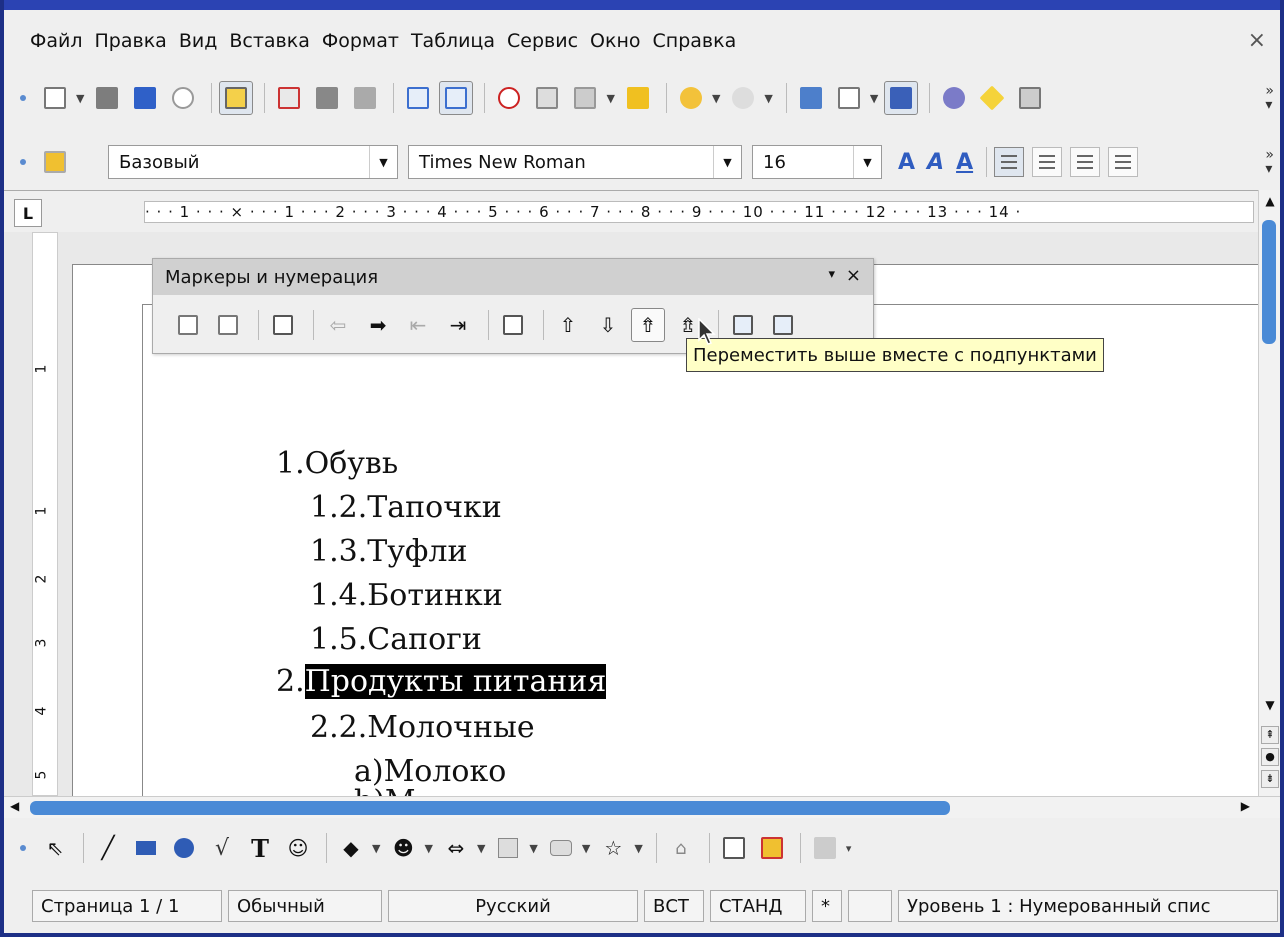  I want to click on menu-file: Файл, so click(56, 41).